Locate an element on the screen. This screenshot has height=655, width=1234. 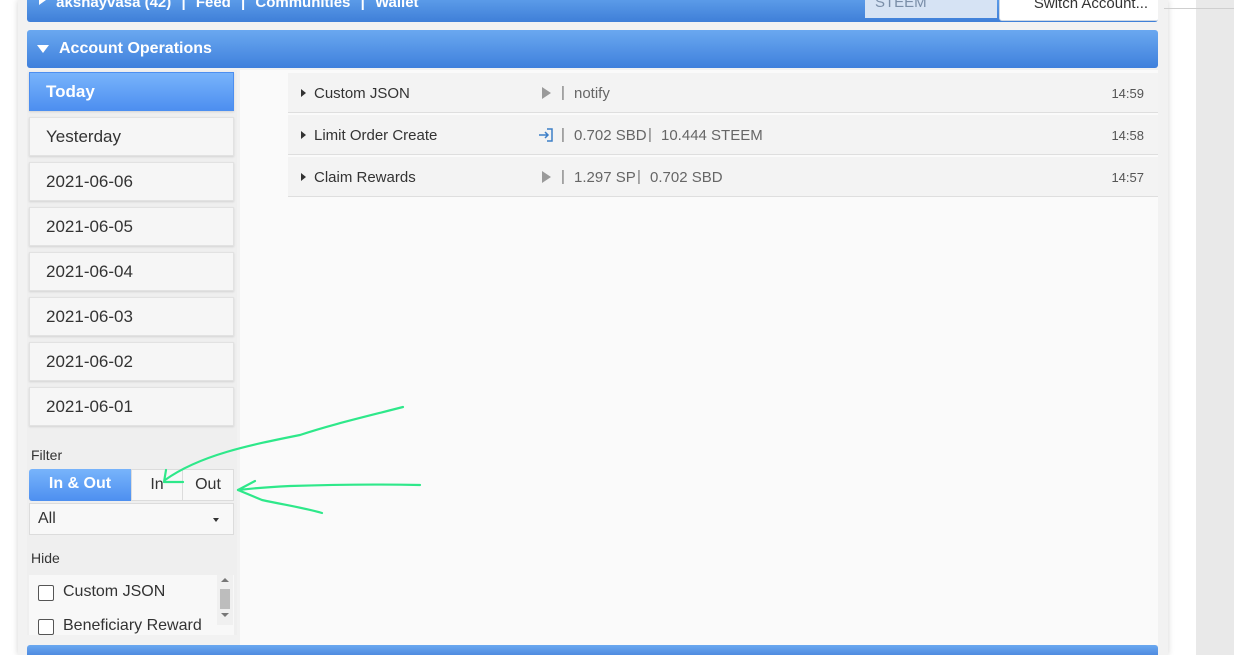
nav-feed: Feed is located at coordinates (213, 5).